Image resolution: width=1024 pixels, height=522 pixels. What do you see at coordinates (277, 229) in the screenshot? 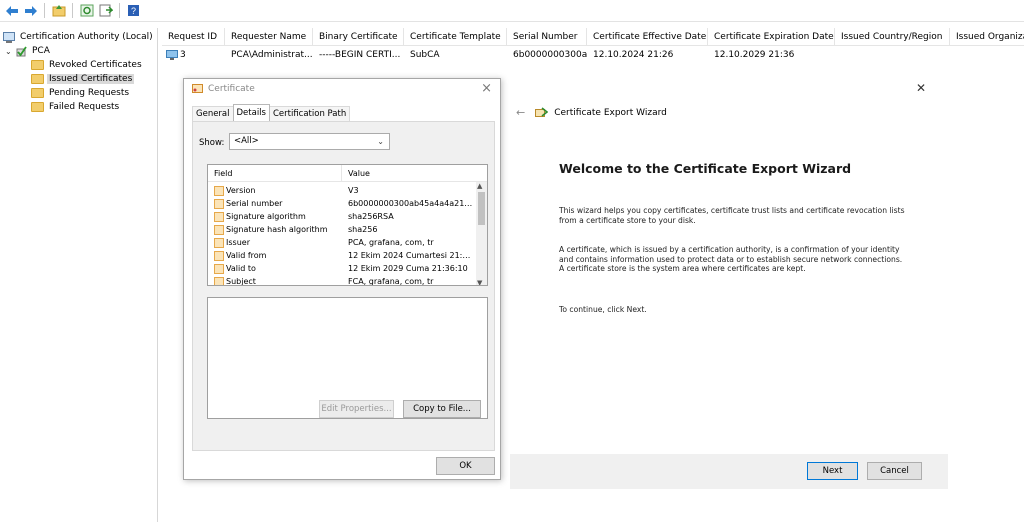
I see `field-name: Signature hash algorithm` at bounding box center [277, 229].